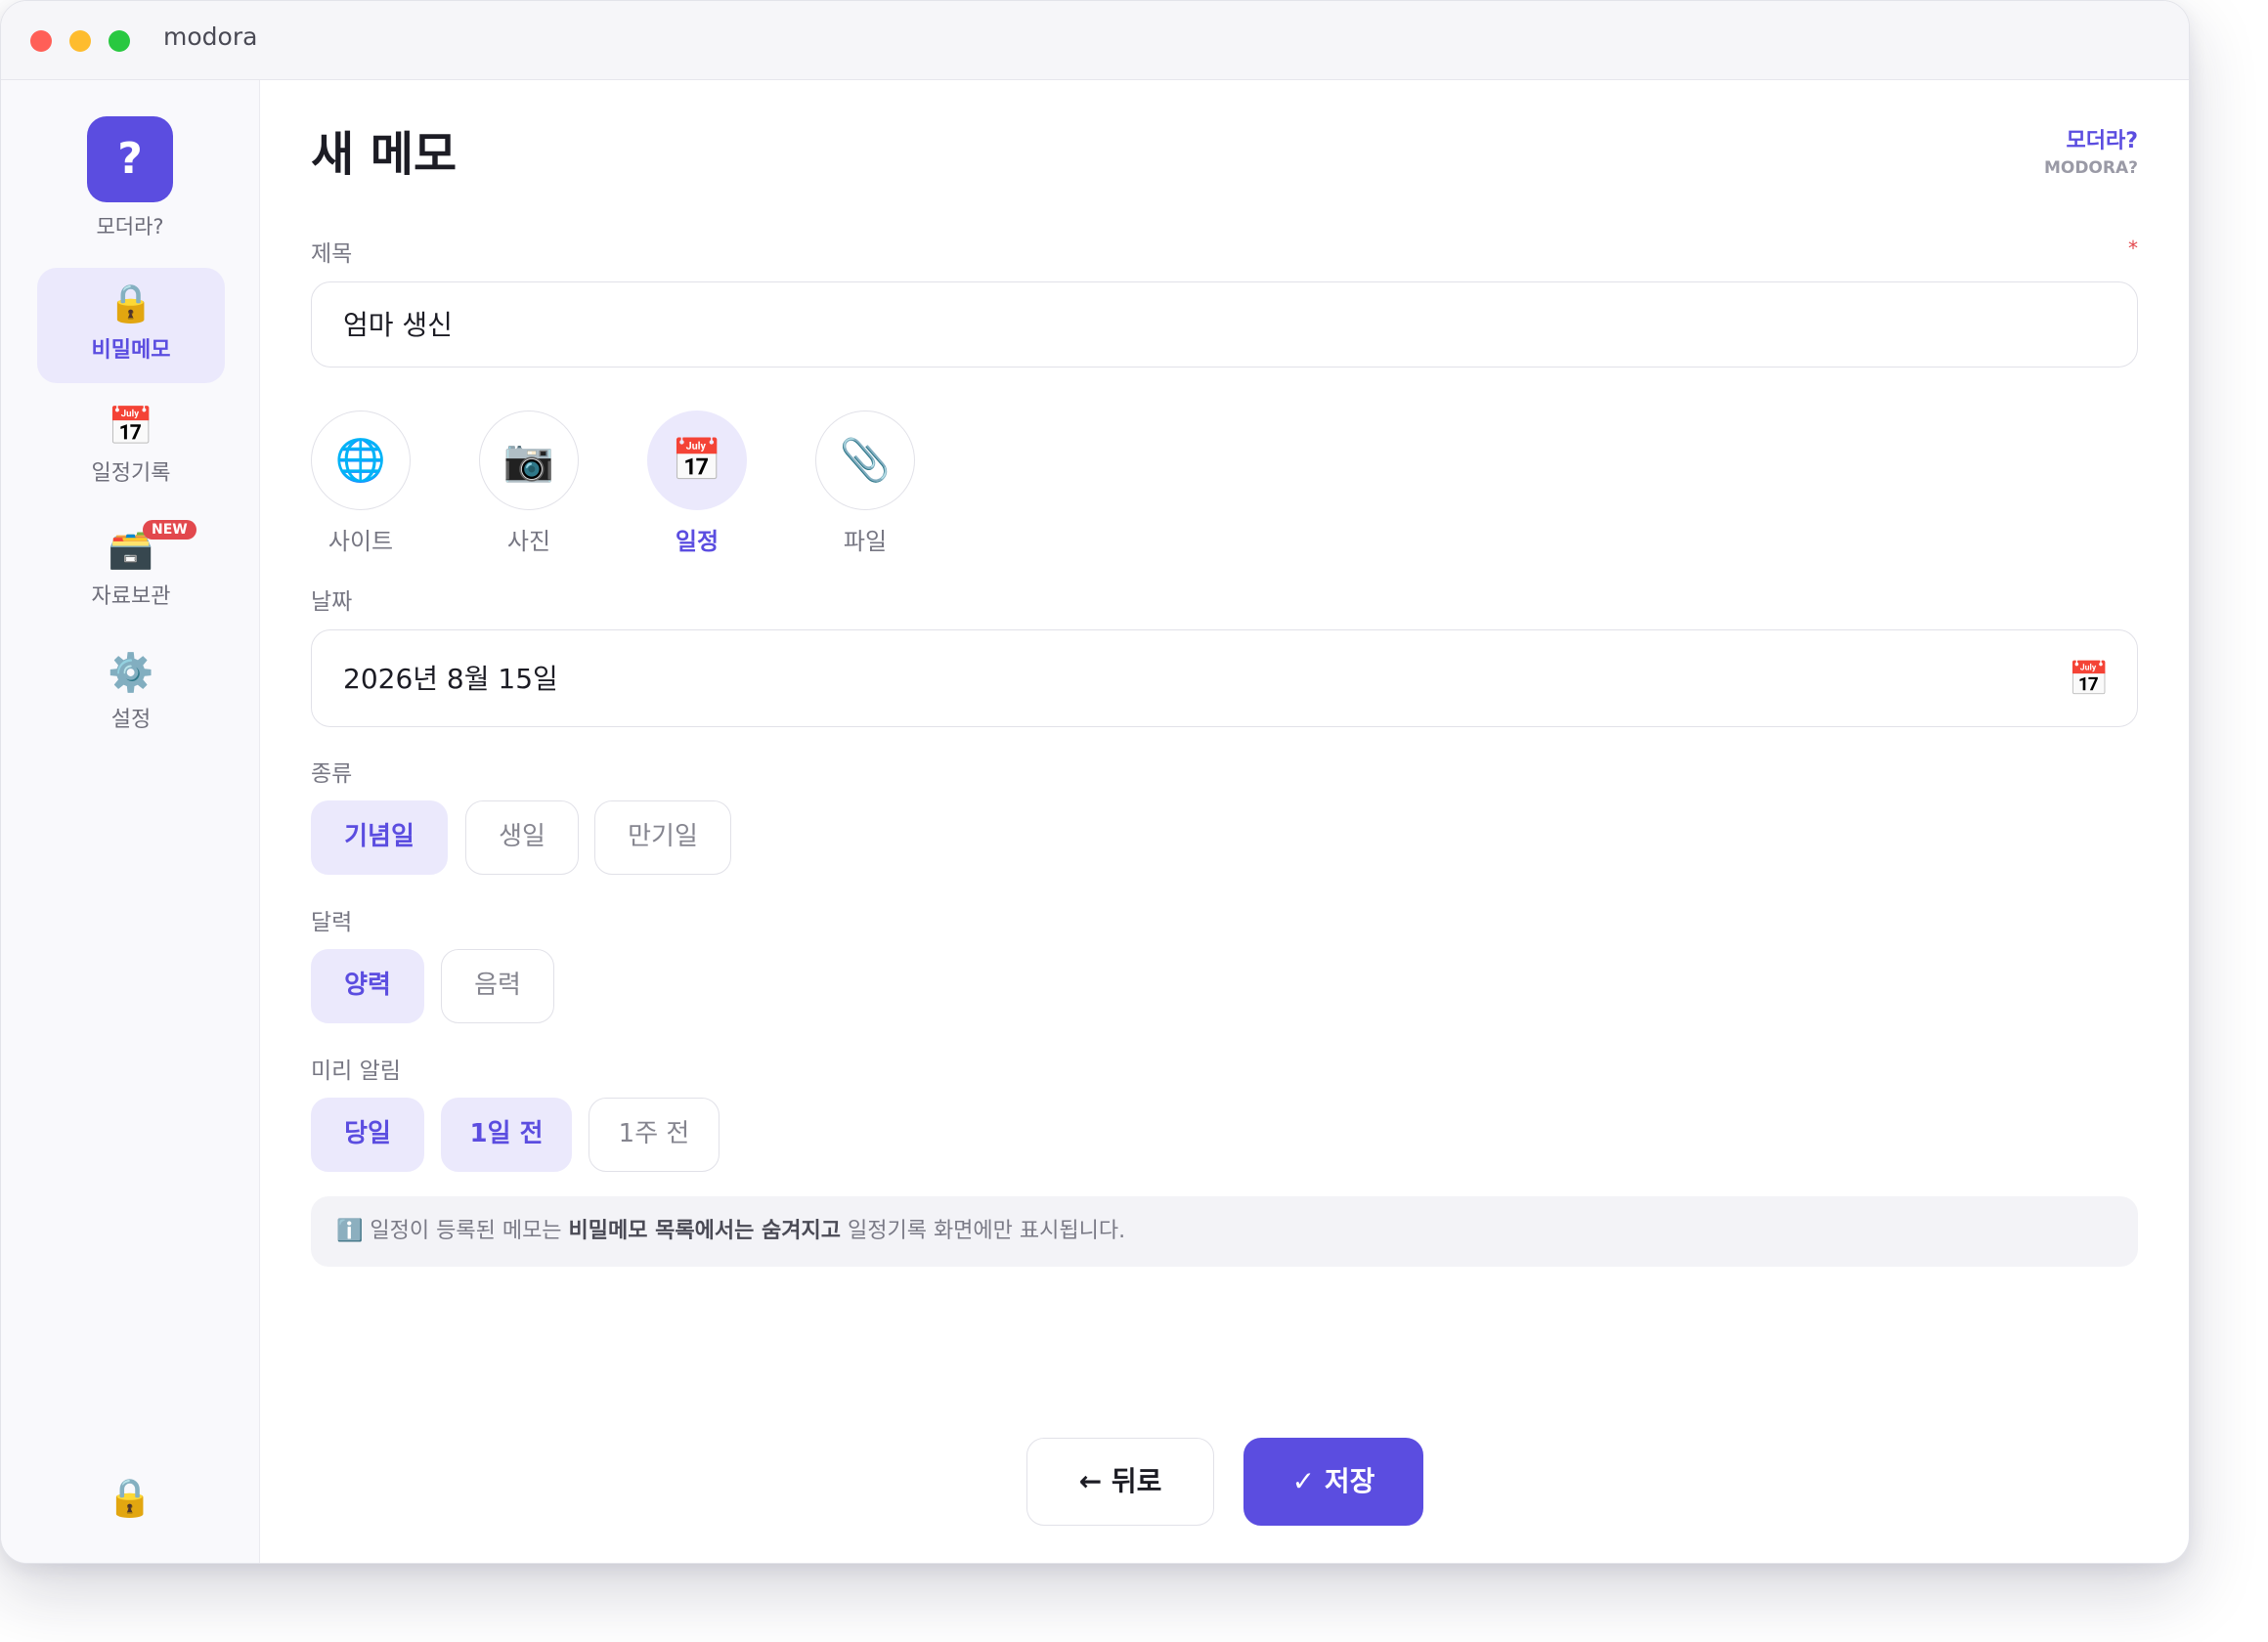 The width and height of the screenshot is (2268, 1642). Describe the element at coordinates (332, 254) in the screenshot. I see `title-label: 제목` at that location.